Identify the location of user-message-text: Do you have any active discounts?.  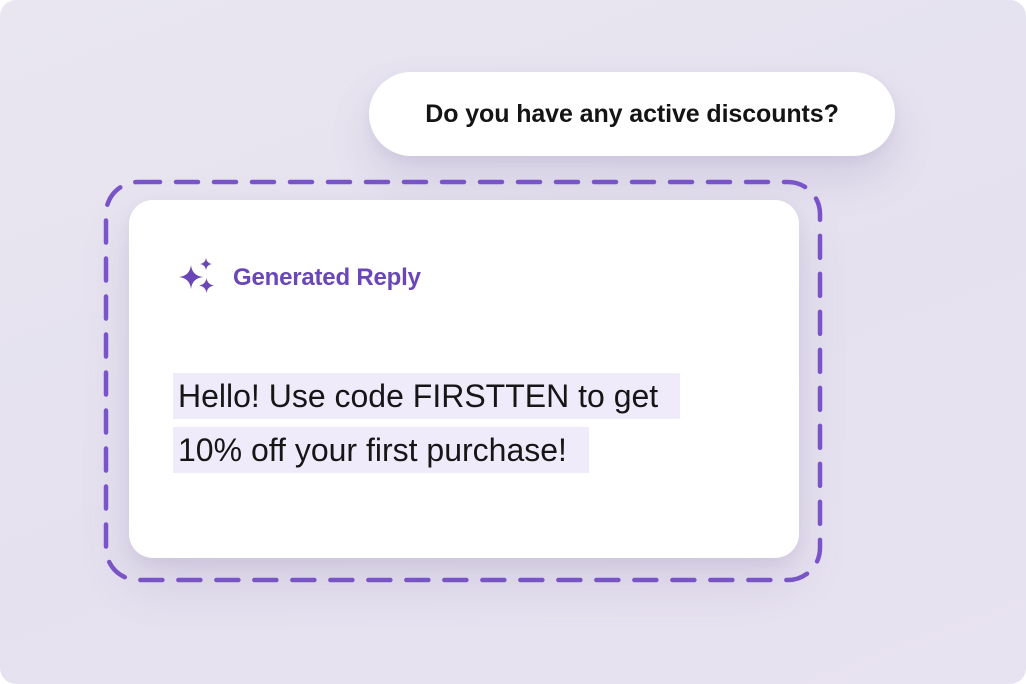
(632, 113).